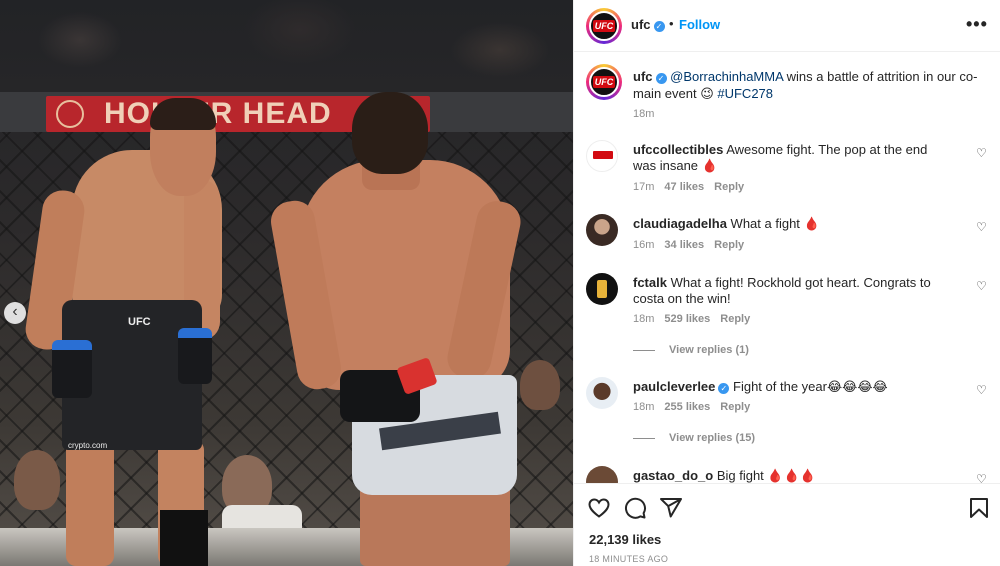 The image size is (1000, 566). I want to click on comment-username: paulcleverlee, so click(674, 386).